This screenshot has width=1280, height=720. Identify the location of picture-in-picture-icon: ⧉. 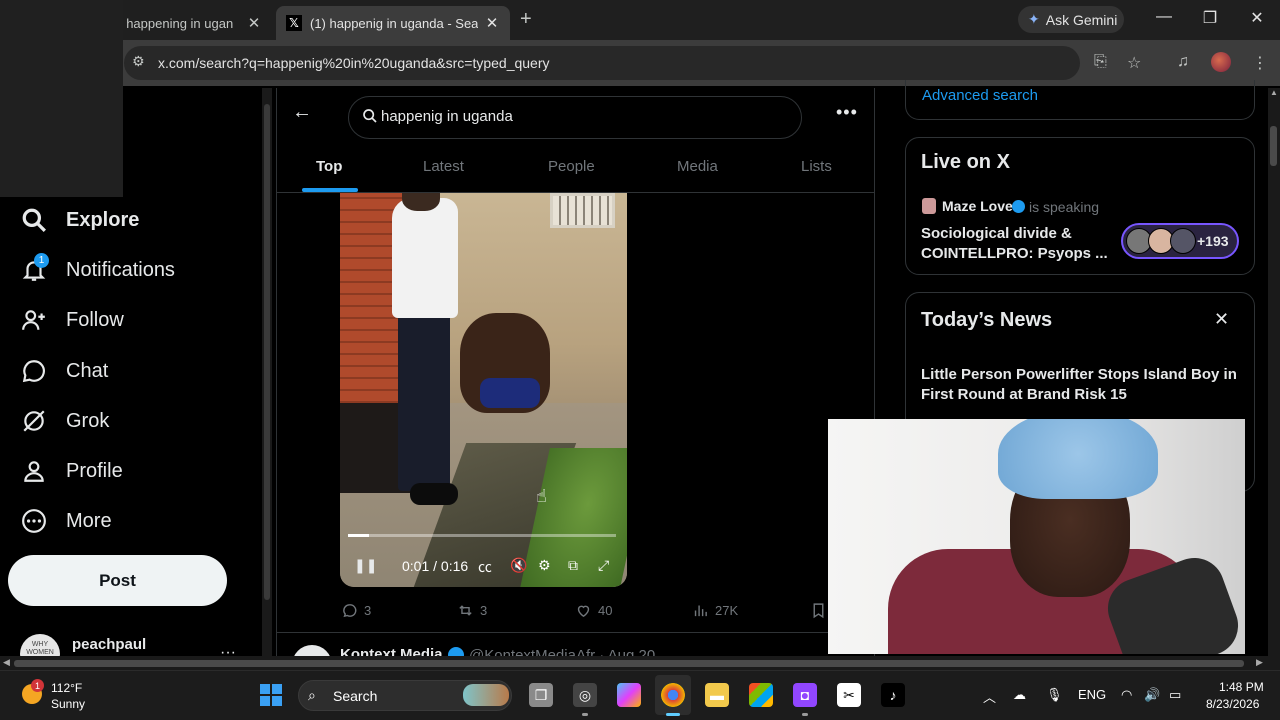
(573, 565).